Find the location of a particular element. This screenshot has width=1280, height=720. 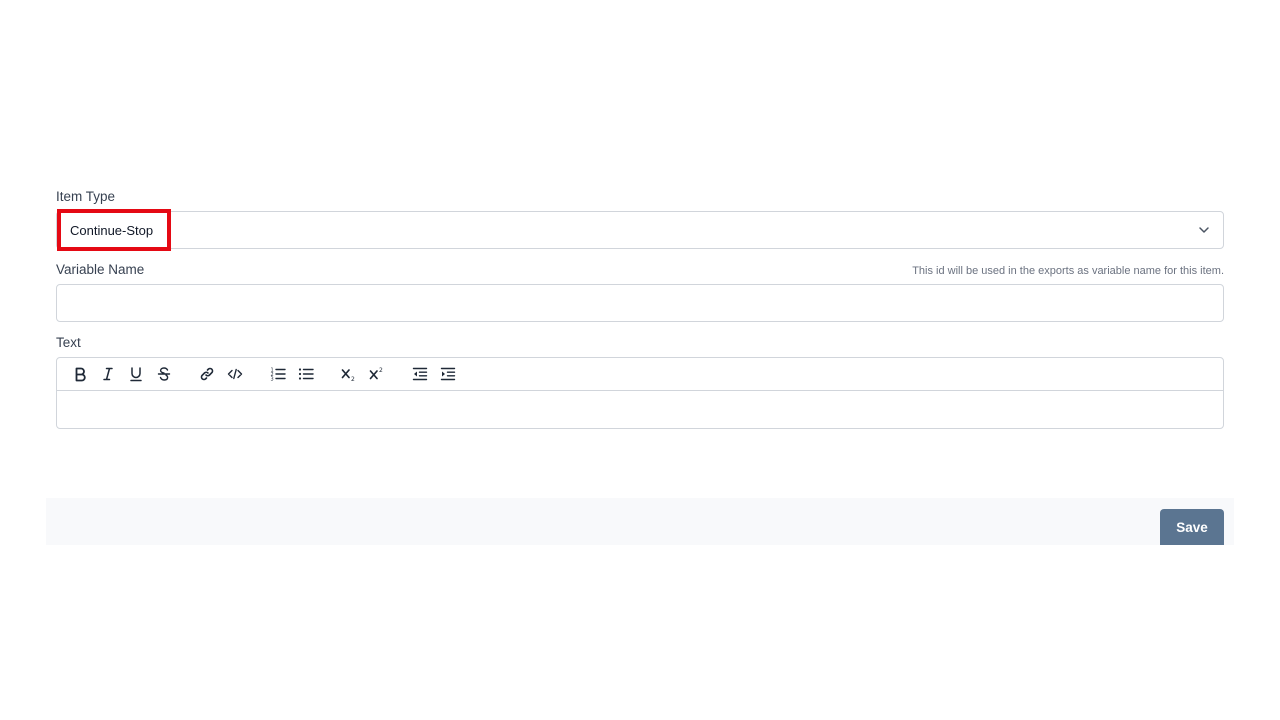

underline-button is located at coordinates (136, 374).